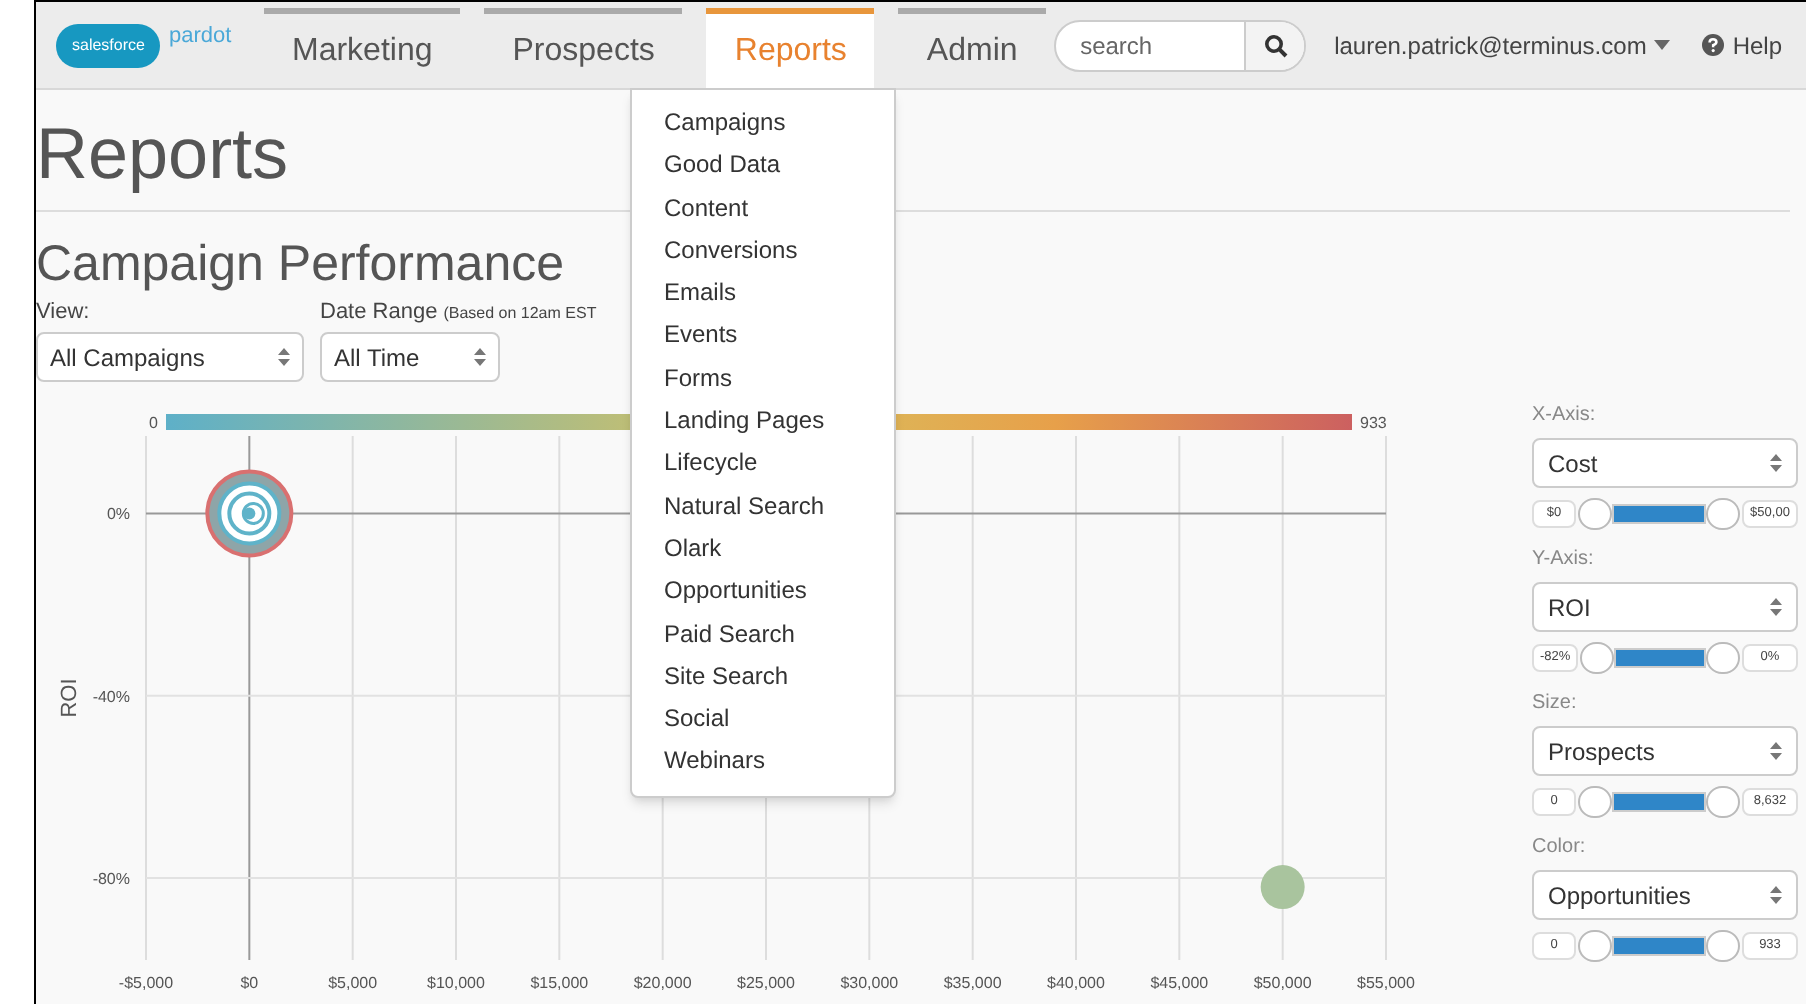 Image resolution: width=1806 pixels, height=1004 pixels. I want to click on axis-tick-label: $10,000, so click(456, 983).